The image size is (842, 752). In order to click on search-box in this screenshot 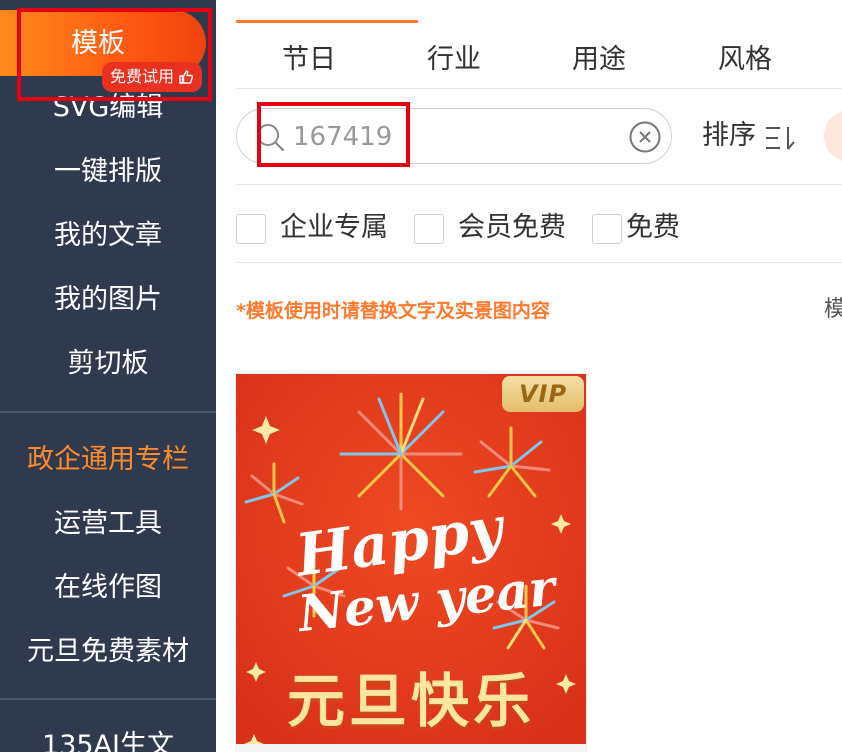, I will do `click(454, 136)`.